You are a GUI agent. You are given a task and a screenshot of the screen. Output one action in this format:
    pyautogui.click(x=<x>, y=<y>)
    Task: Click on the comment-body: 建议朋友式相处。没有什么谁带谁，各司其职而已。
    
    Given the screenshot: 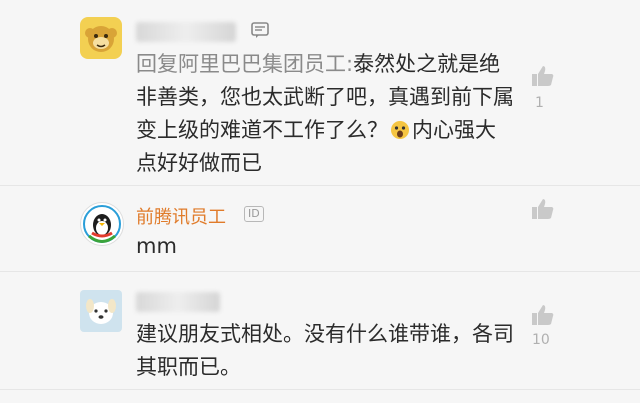 What is the action you would take?
    pyautogui.click(x=325, y=350)
    